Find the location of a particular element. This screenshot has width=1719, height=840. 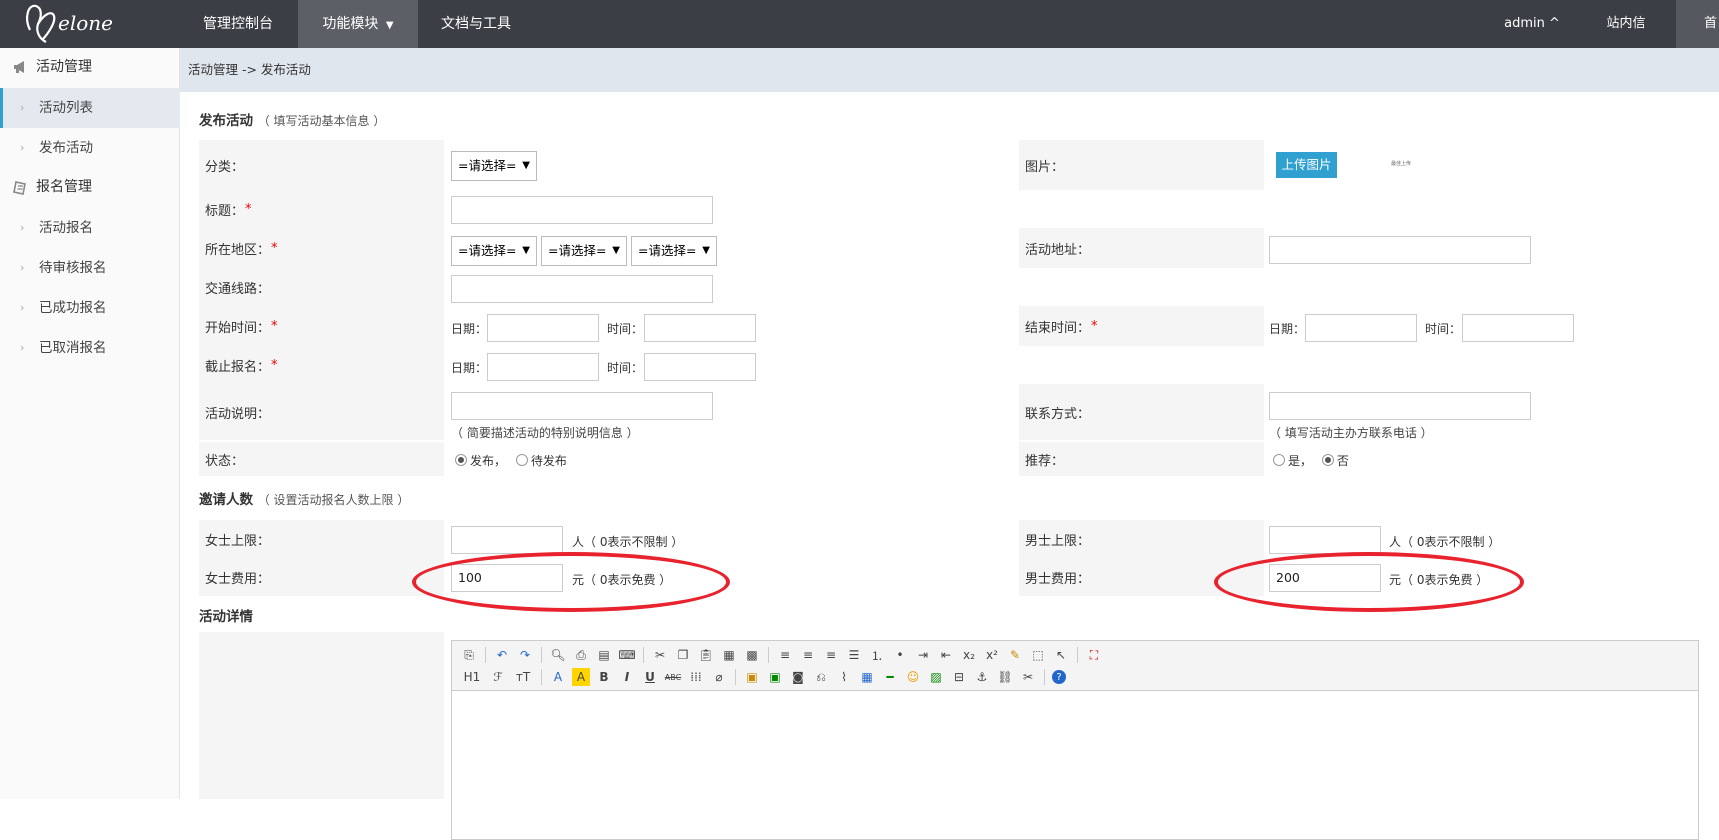

paste-word-icon: ▩ is located at coordinates (752, 655).